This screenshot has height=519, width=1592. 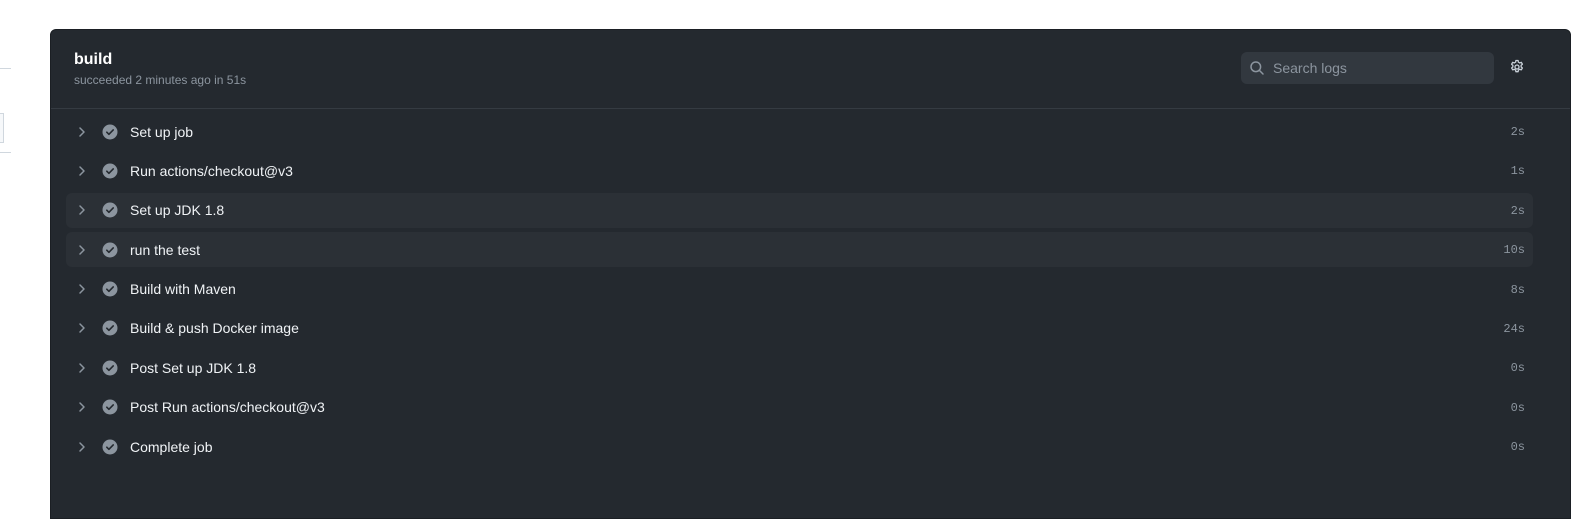 What do you see at coordinates (799, 446) in the screenshot?
I see `step-row: Complete job 0s` at bounding box center [799, 446].